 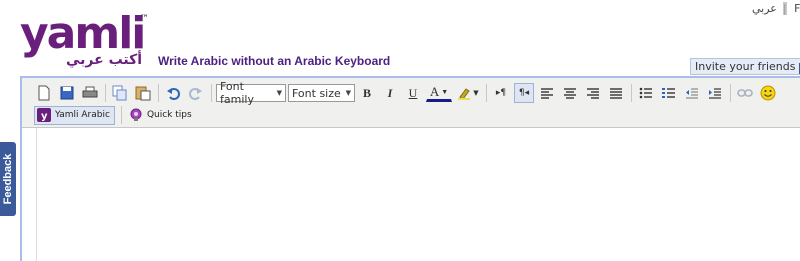 I want to click on insert-link-button, so click(x=745, y=93).